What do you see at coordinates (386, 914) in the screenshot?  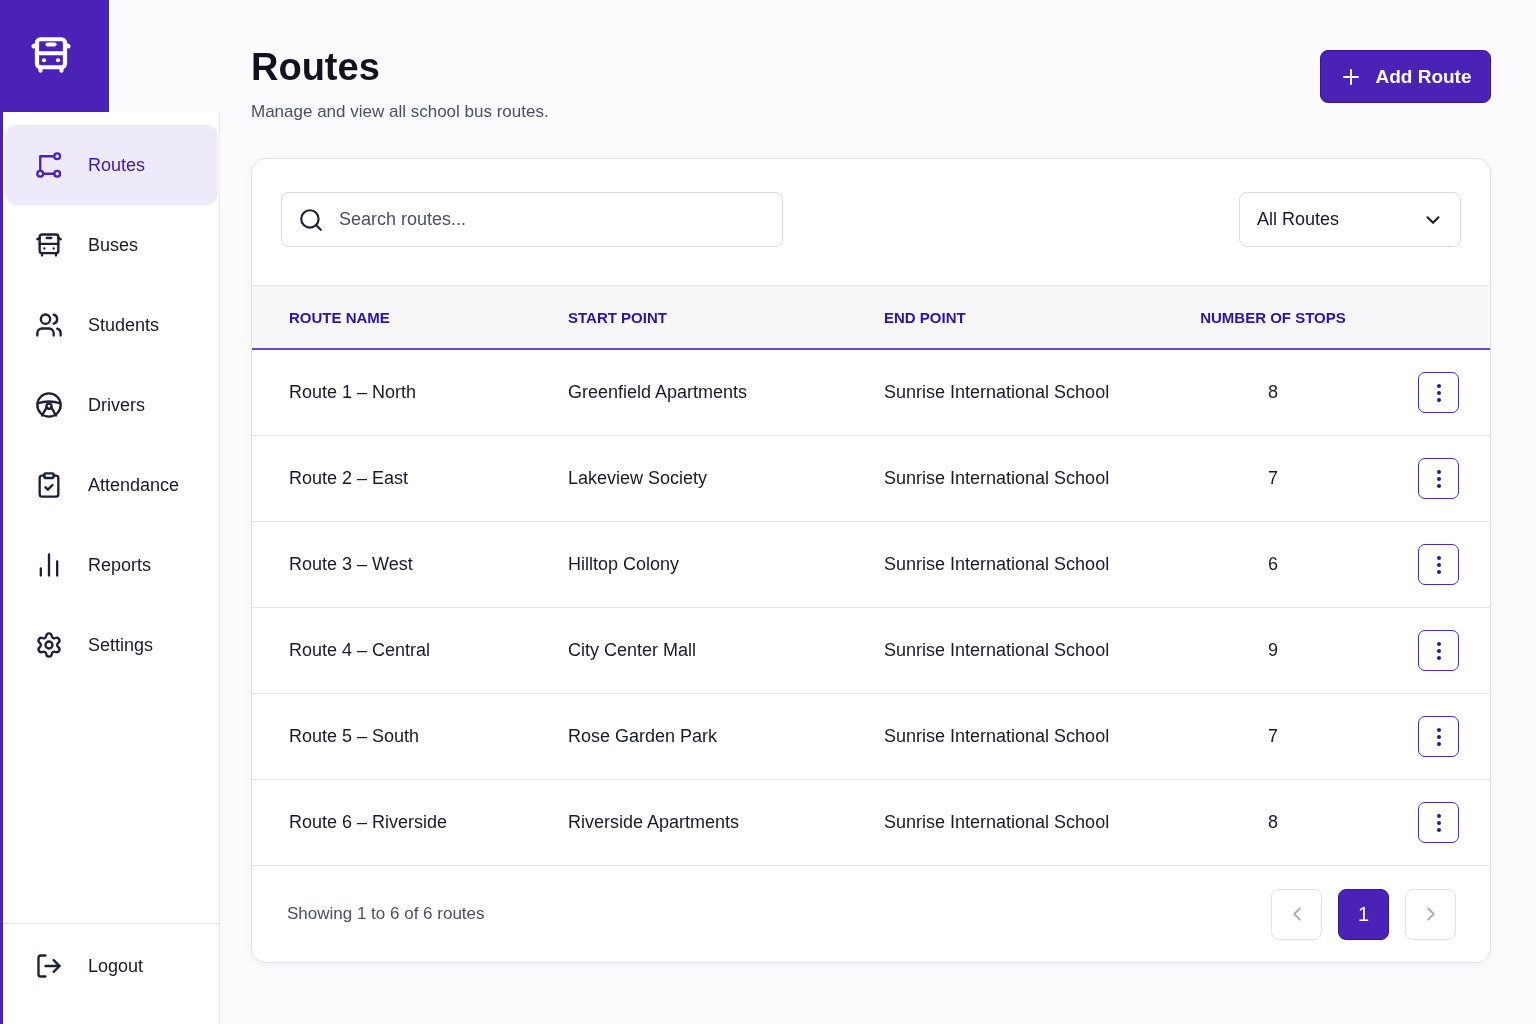 I see `table-summary: Showing 1 to 6 of 6 routes` at bounding box center [386, 914].